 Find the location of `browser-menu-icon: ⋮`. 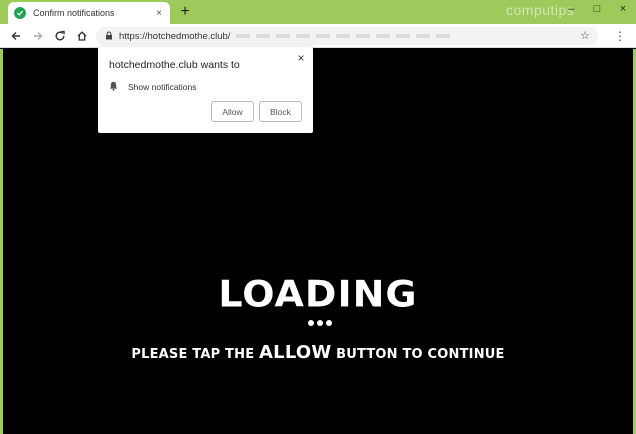

browser-menu-icon: ⋮ is located at coordinates (620, 36).